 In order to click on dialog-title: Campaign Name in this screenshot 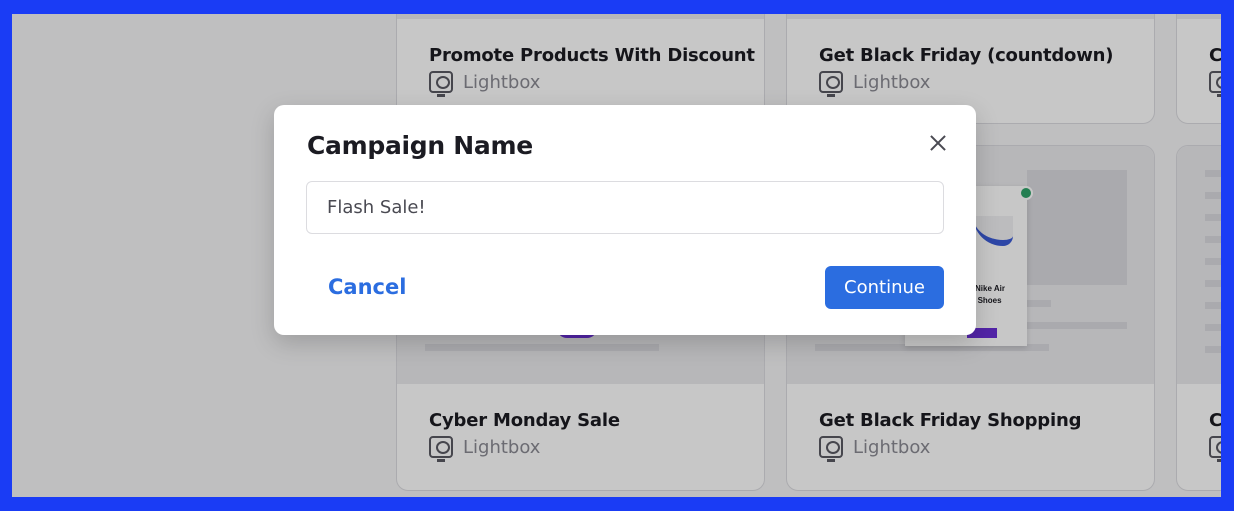, I will do `click(420, 145)`.